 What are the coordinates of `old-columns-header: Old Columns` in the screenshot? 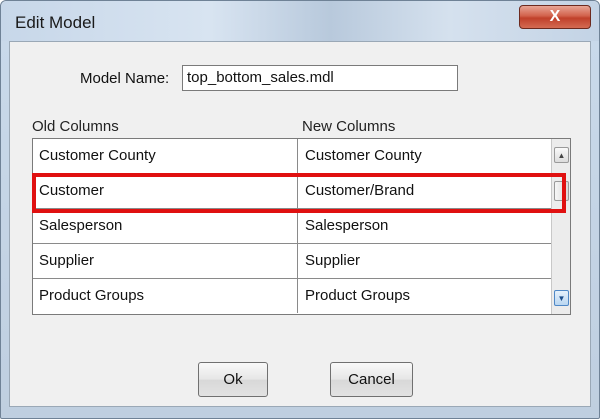 It's located at (75, 126).